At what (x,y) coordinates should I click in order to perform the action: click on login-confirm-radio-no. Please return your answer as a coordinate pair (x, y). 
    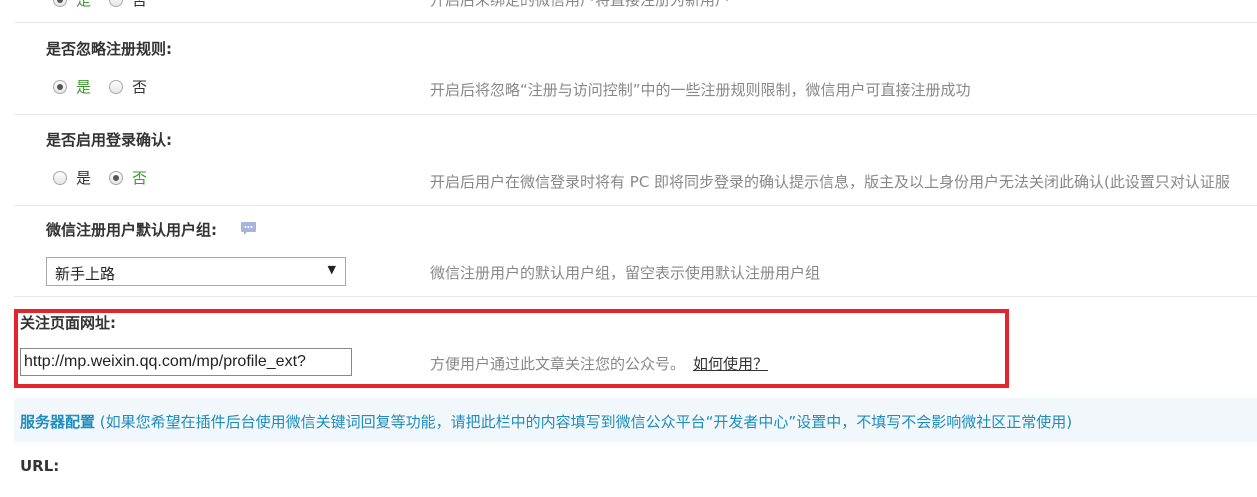
    Looking at the image, I should click on (116, 177).